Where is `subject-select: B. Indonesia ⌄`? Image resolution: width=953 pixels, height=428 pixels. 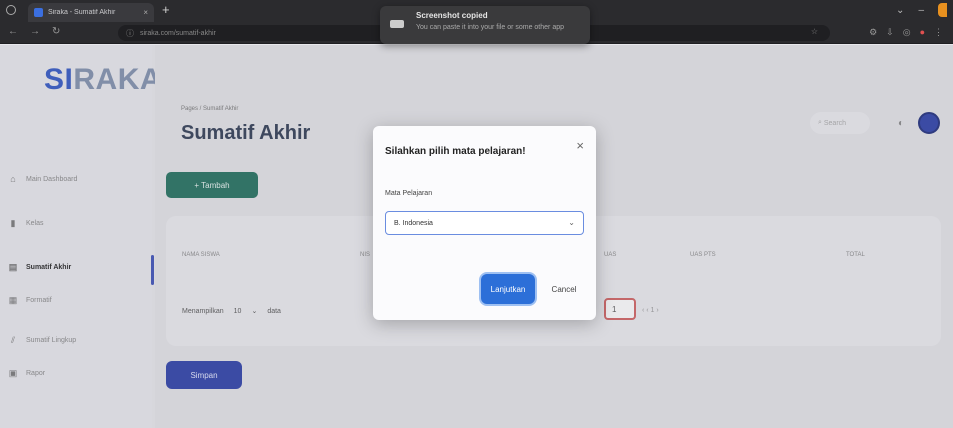
subject-select: B. Indonesia ⌄ is located at coordinates (484, 223).